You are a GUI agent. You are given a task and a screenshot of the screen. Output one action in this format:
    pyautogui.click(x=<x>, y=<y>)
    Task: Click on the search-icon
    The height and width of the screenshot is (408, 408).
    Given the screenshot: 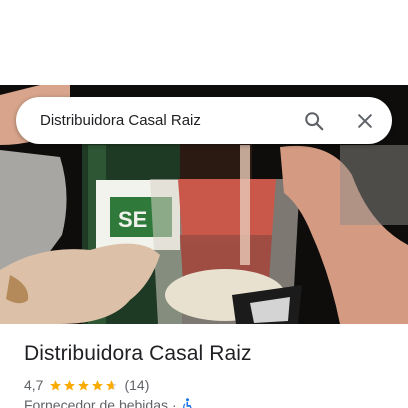 What is the action you would take?
    pyautogui.click(x=314, y=121)
    